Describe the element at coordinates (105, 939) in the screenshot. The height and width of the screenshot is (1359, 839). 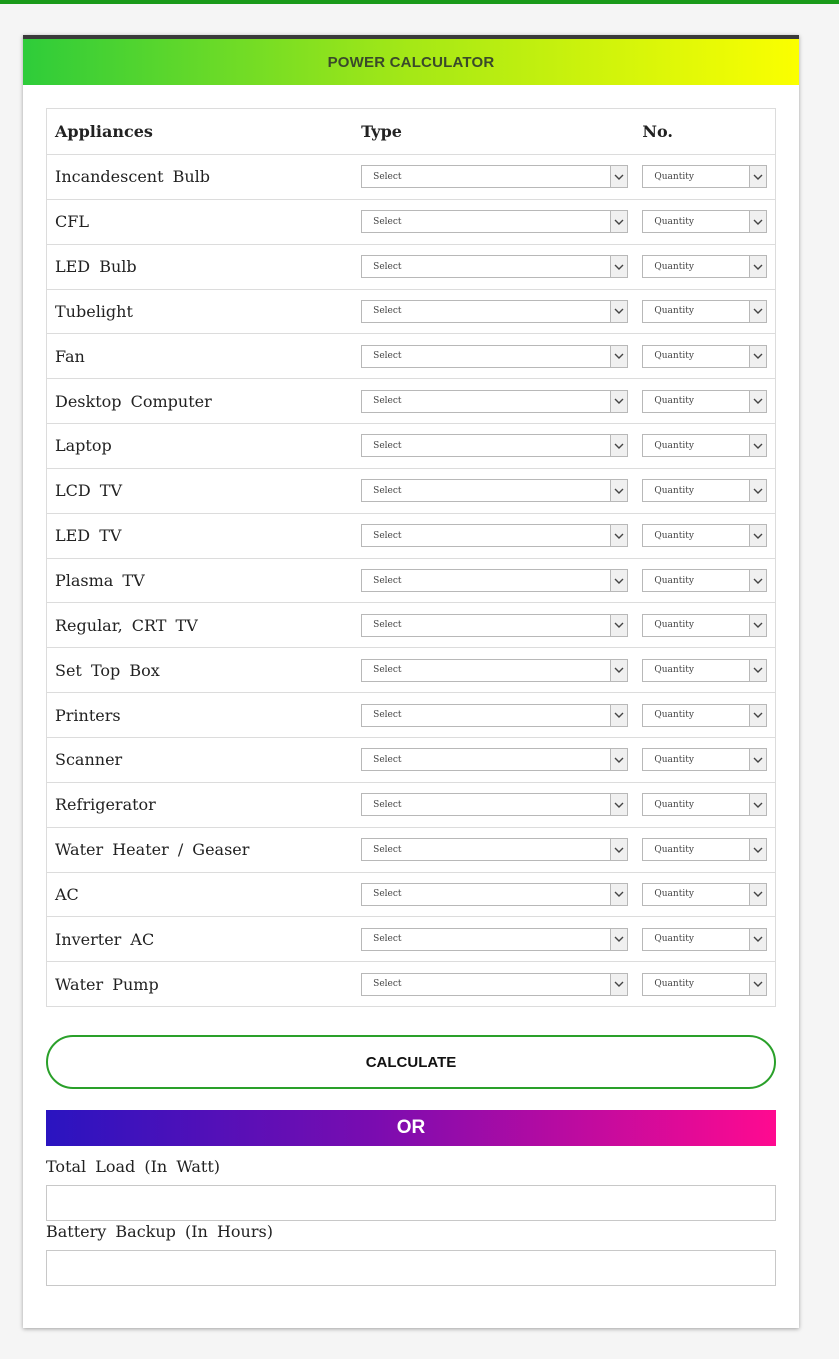
I see `appliance-name: Inverter AC` at that location.